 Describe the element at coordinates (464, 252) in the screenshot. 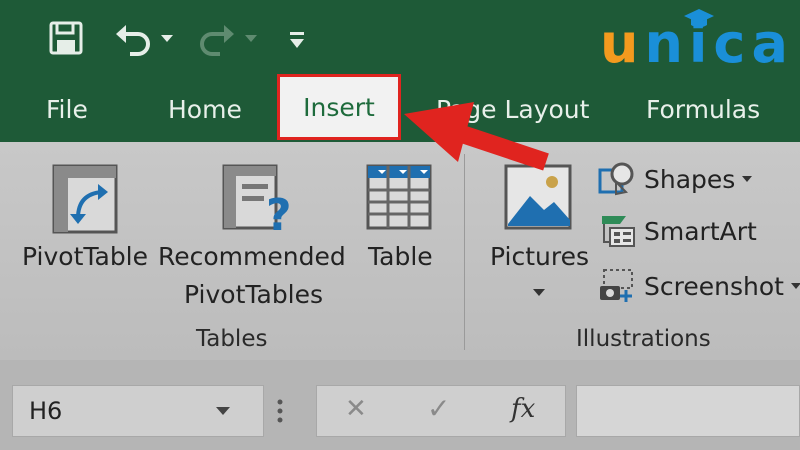

I see `group-separator` at that location.